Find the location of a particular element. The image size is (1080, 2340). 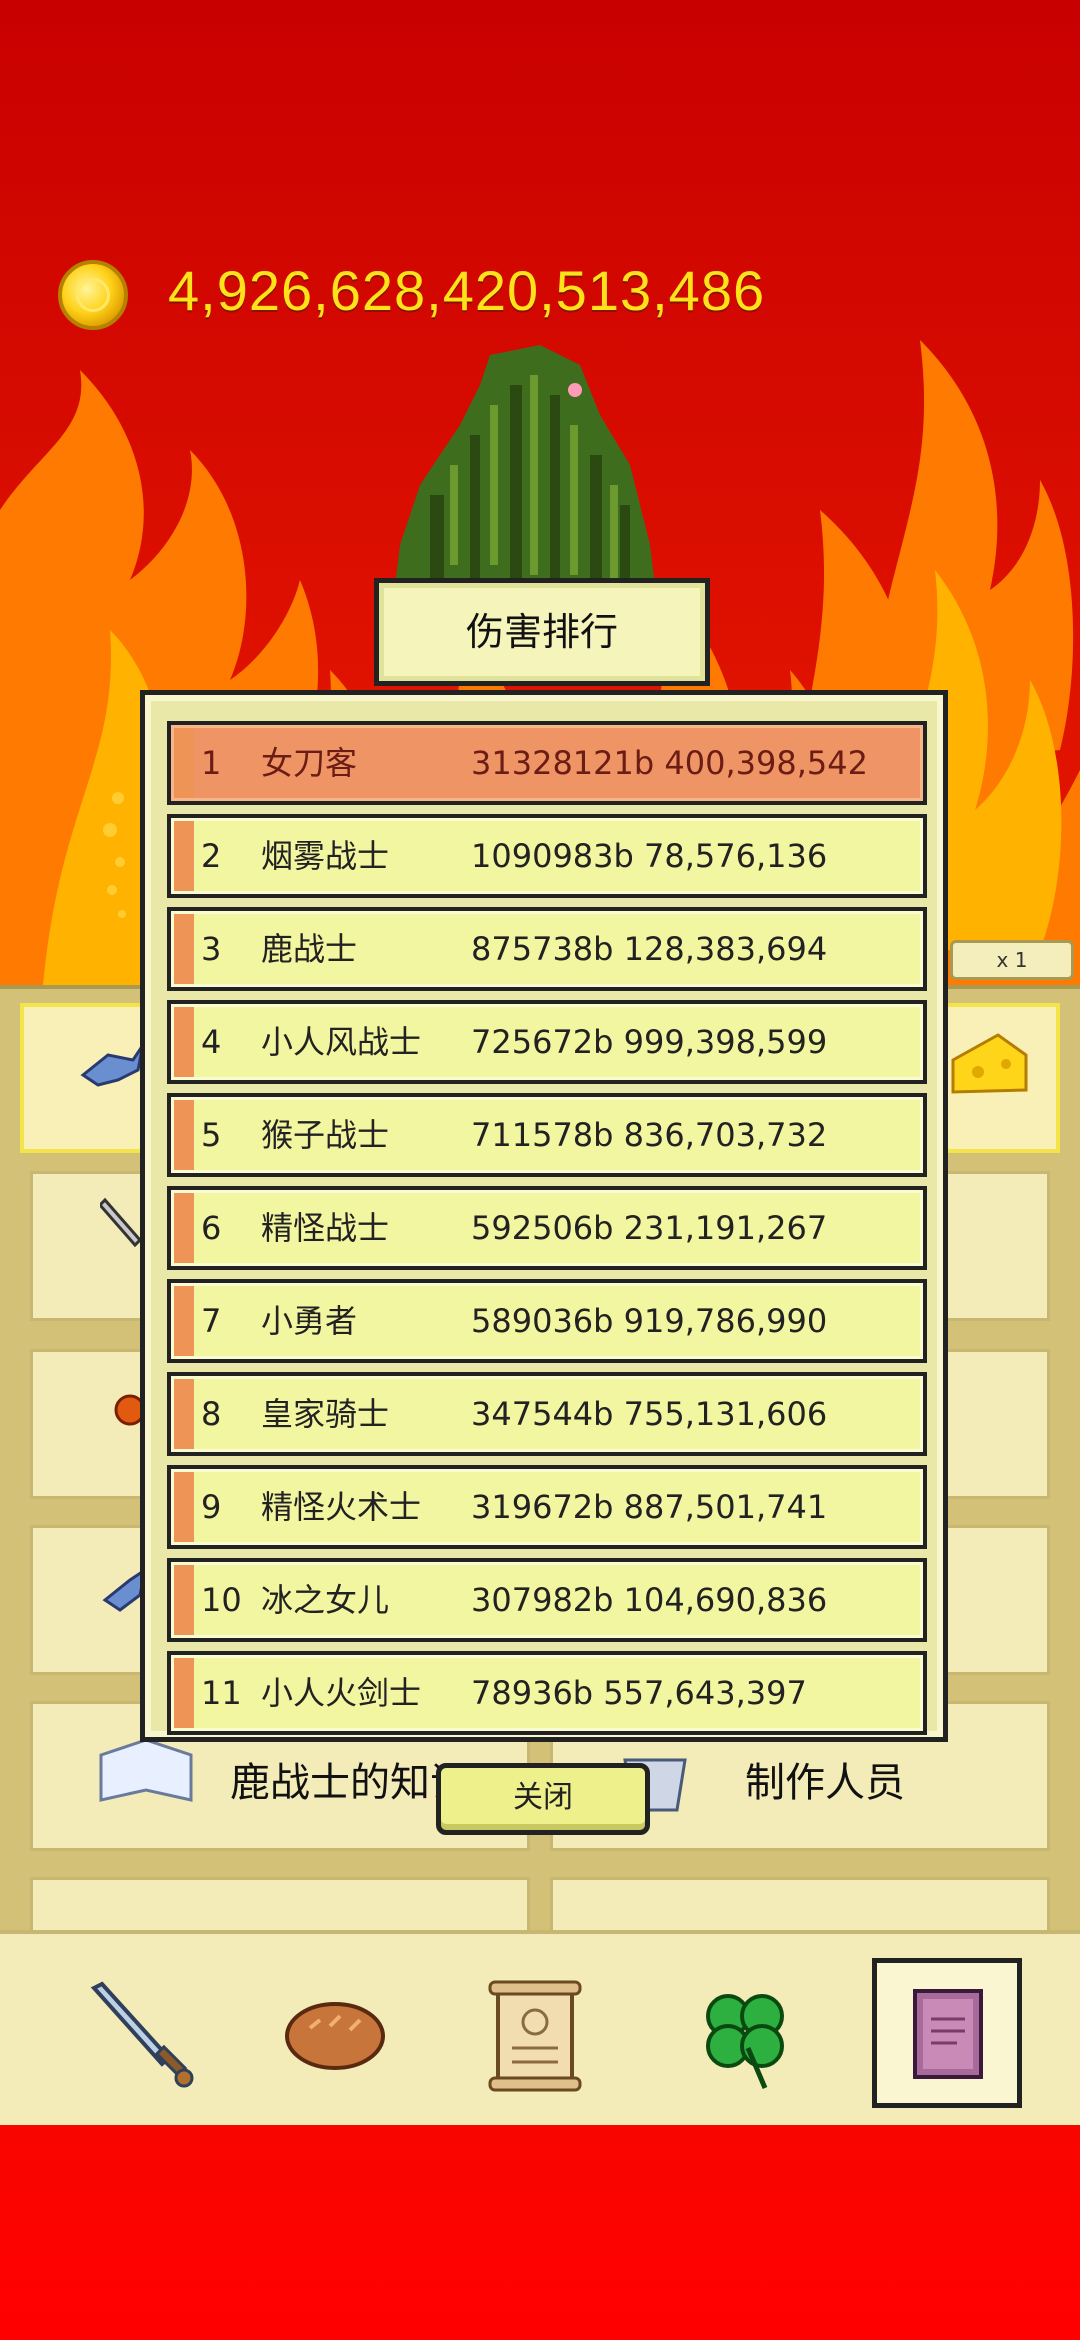

damage-value: 1090983b 78,576,136 is located at coordinates (649, 856).